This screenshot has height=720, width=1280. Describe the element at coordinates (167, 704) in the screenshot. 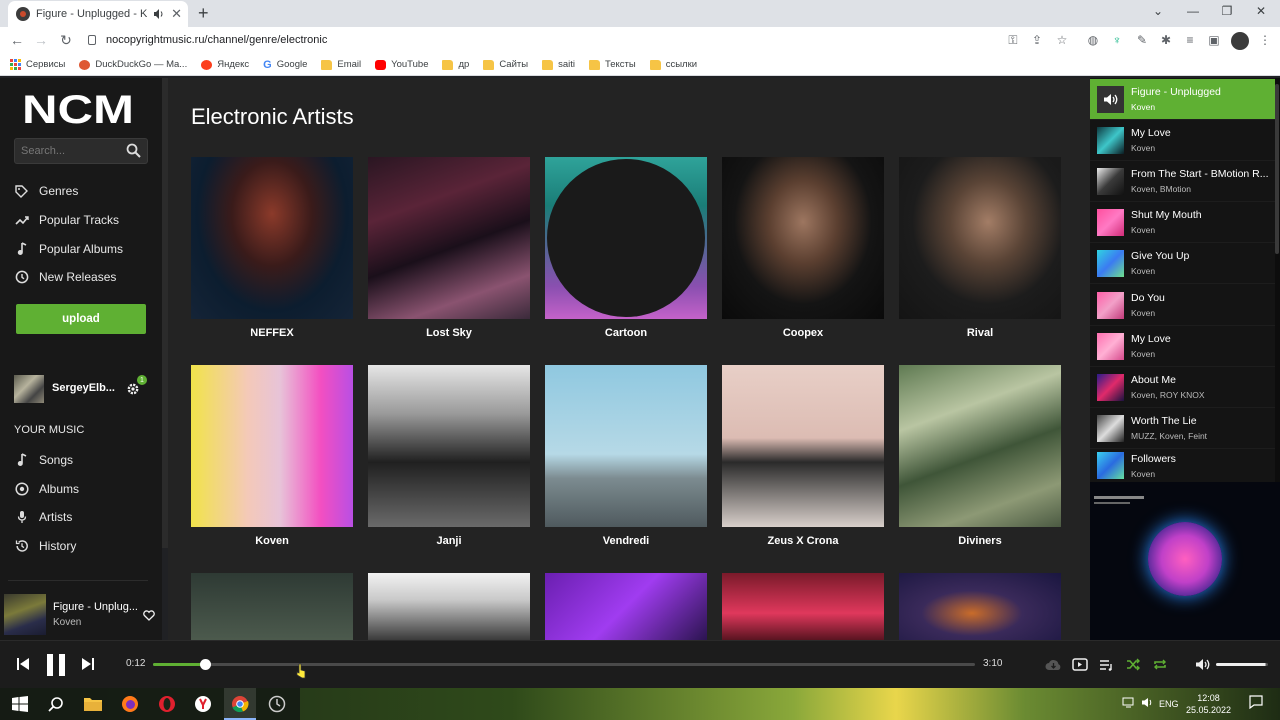

I see `opera-icon` at that location.